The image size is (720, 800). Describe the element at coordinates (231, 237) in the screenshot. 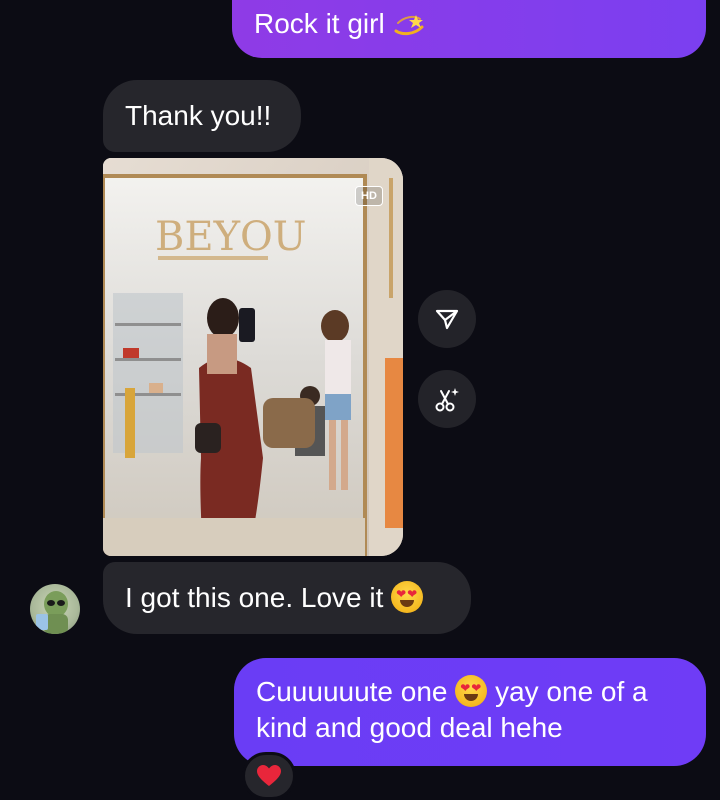

I see `svg-text: BEYOU` at that location.